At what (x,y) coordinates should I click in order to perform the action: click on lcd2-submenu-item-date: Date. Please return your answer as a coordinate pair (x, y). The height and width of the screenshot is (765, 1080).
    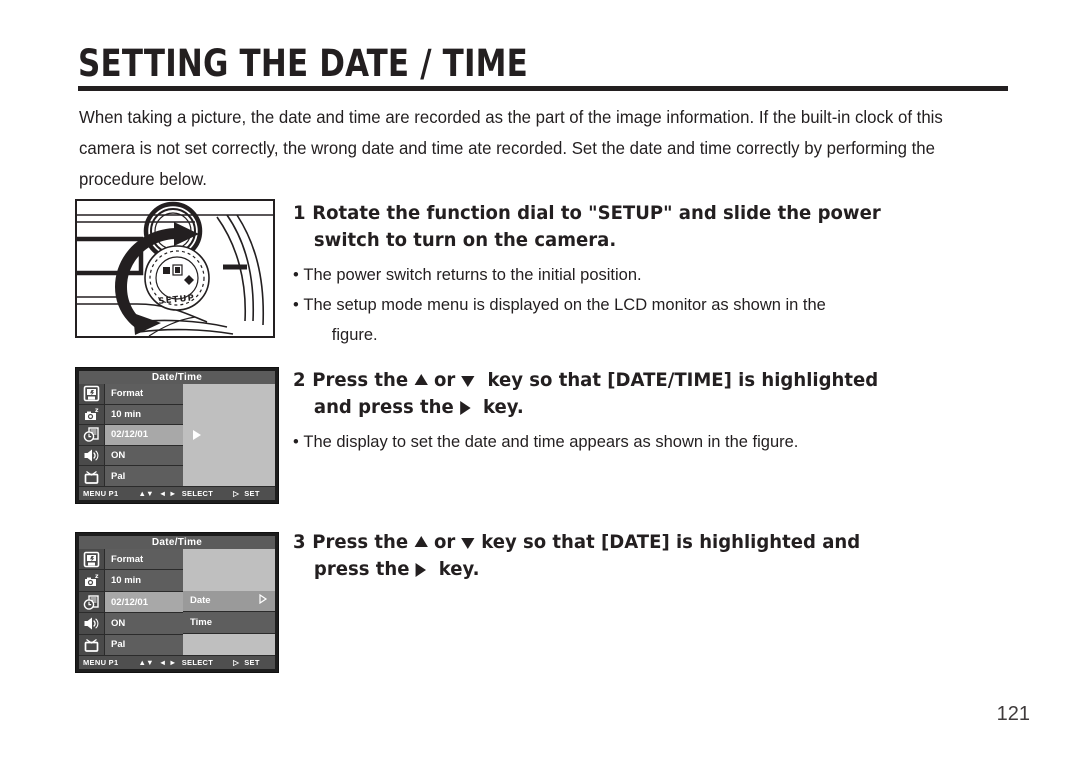
    Looking at the image, I should click on (229, 601).